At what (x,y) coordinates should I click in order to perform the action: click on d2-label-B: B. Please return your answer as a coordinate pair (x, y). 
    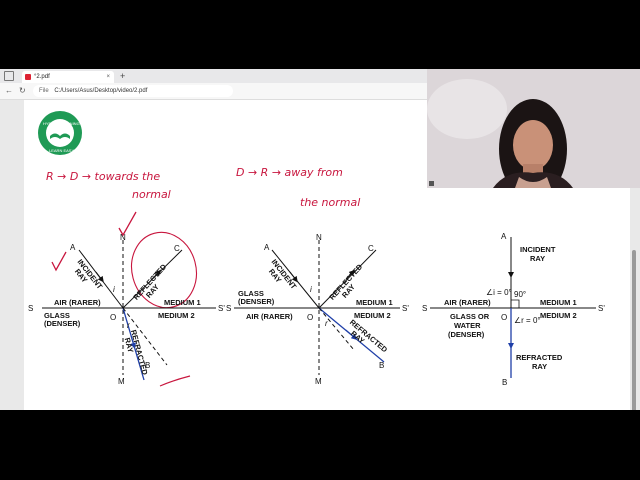
    Looking at the image, I should click on (381, 365).